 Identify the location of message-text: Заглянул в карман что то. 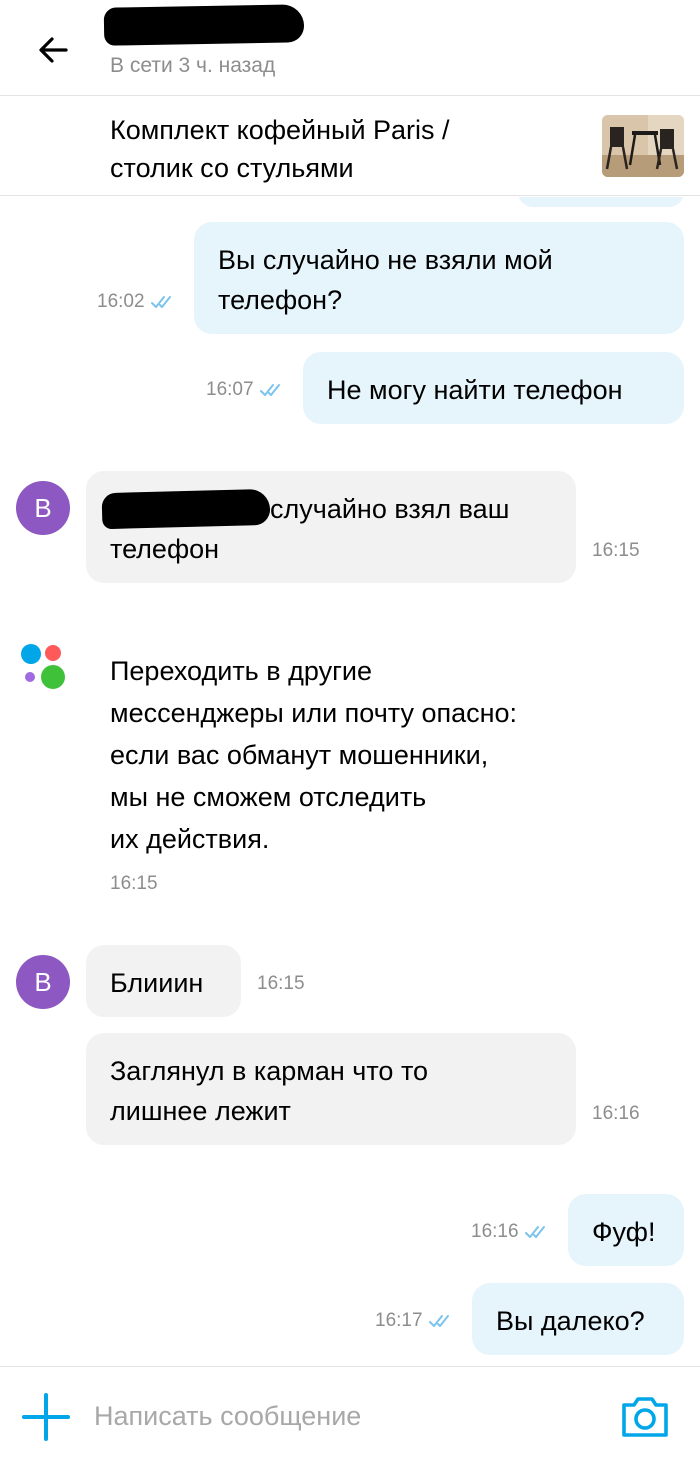
(269, 1071).